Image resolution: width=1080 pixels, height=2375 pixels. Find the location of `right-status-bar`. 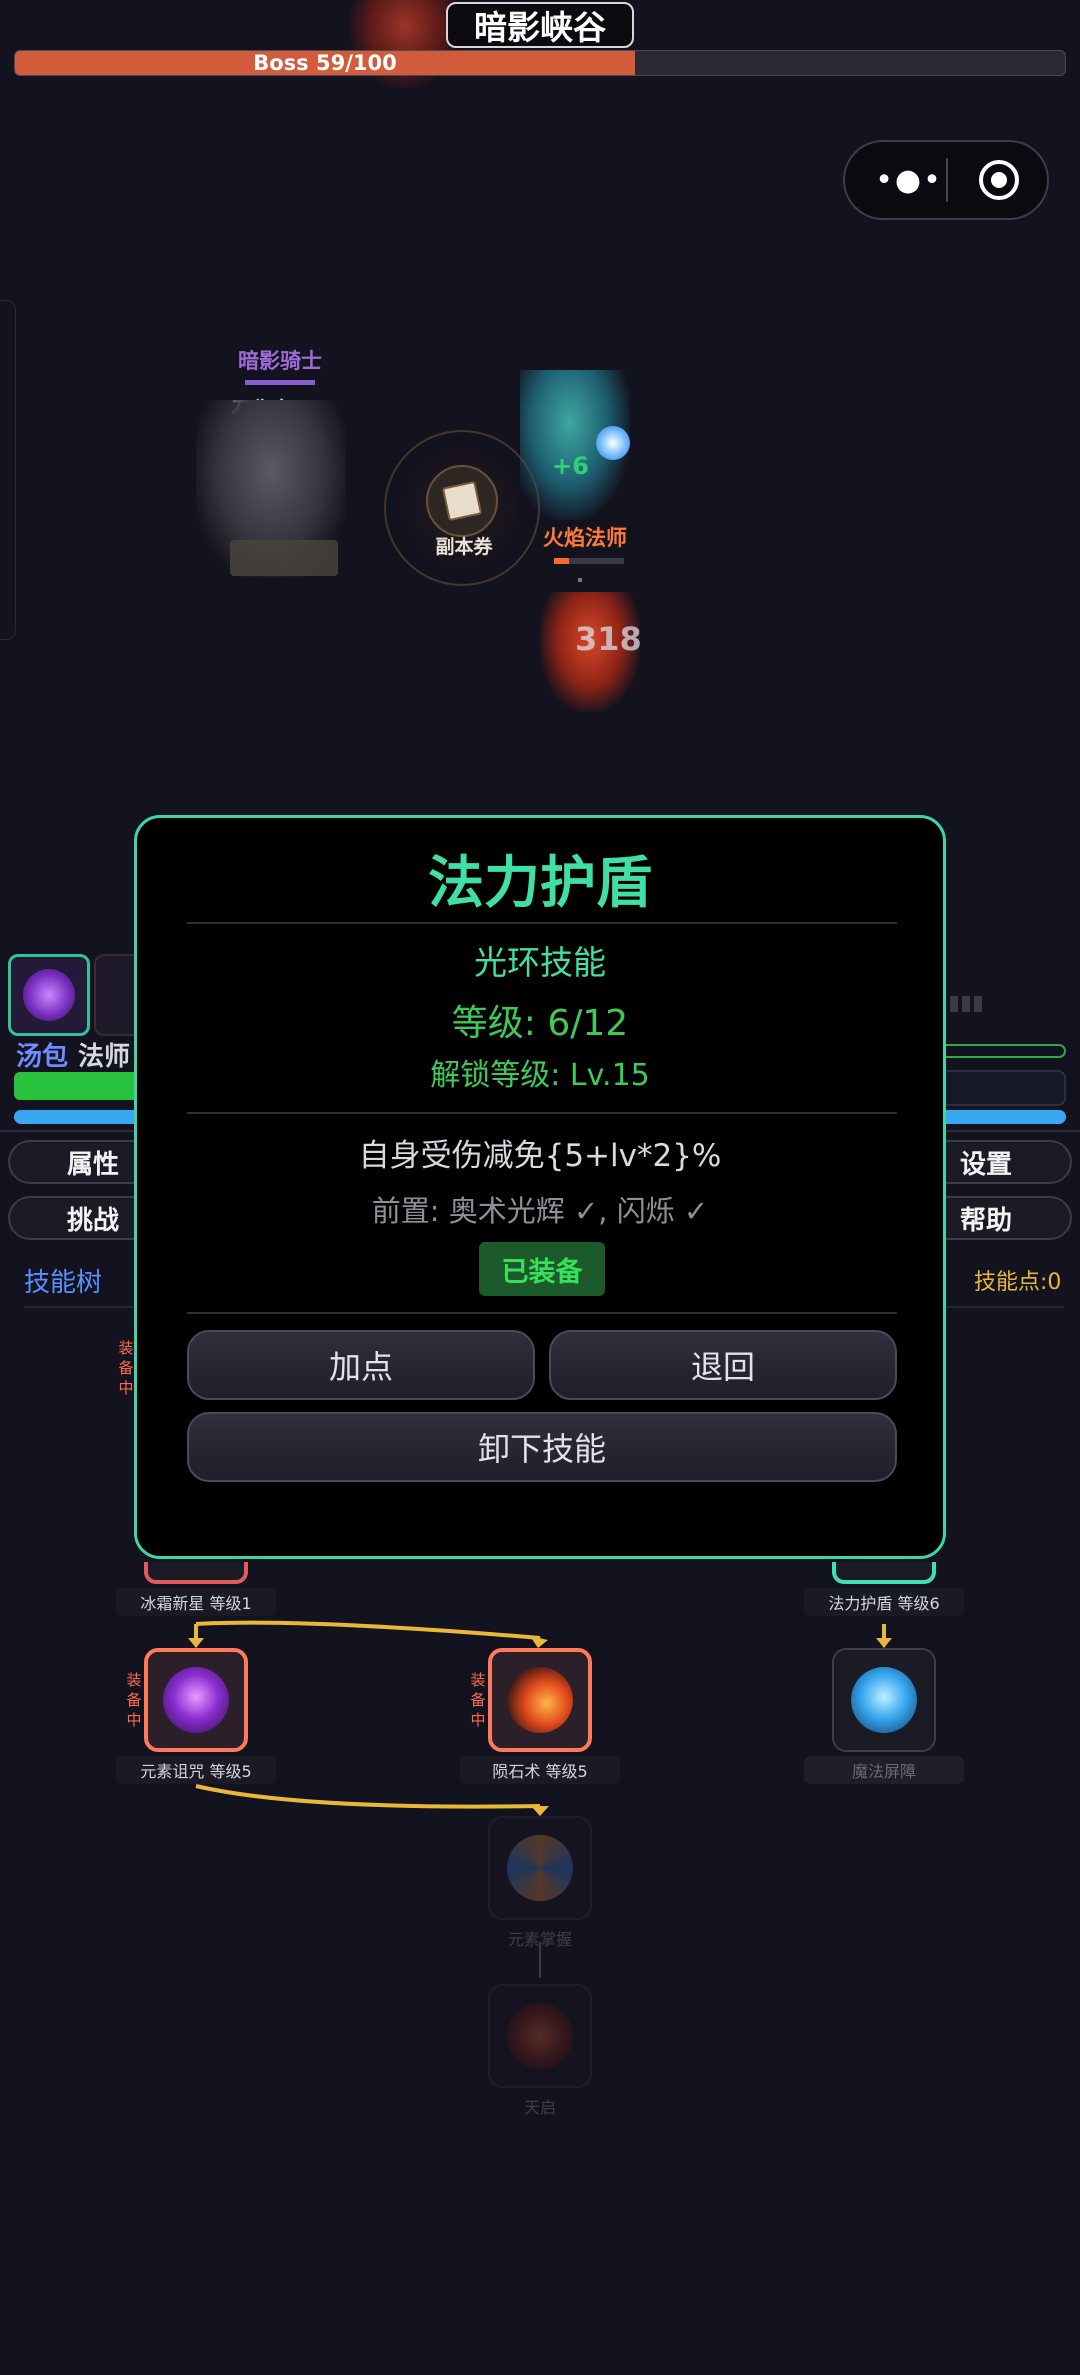

right-status-bar is located at coordinates (1005, 1051).